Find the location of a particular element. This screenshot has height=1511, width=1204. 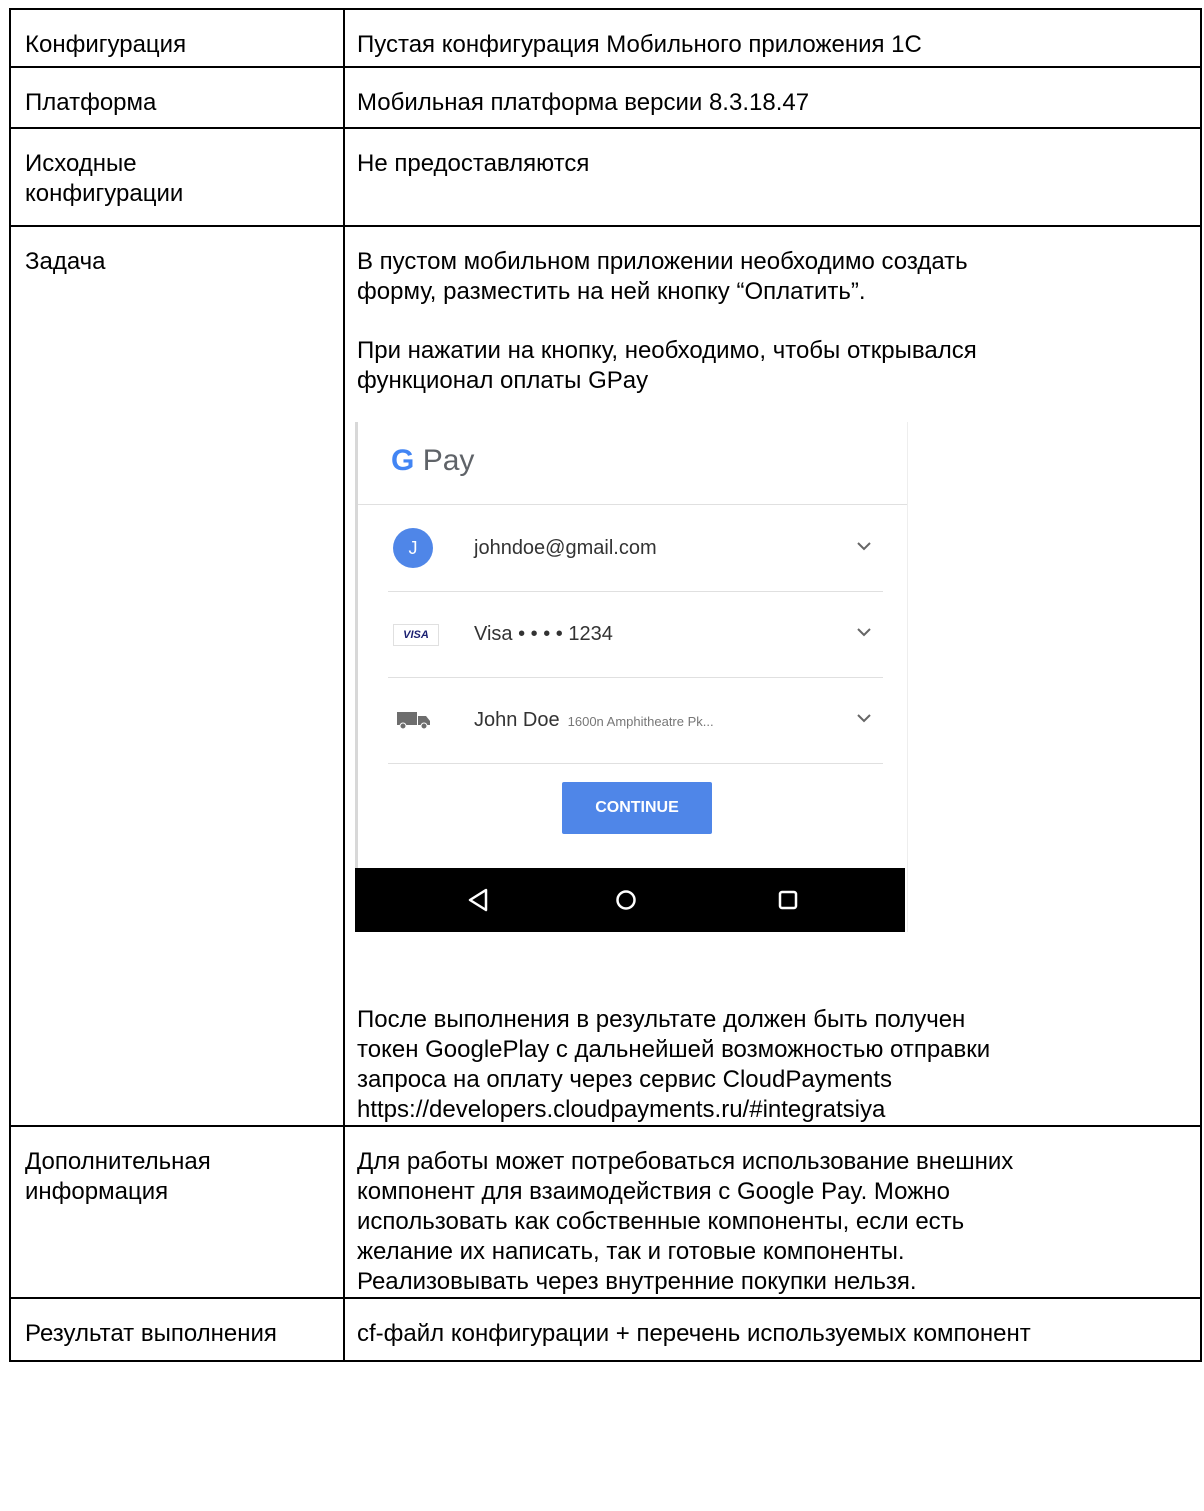

platform-value: Мобильная платформа версии 8.3.18.47 is located at coordinates (583, 102).